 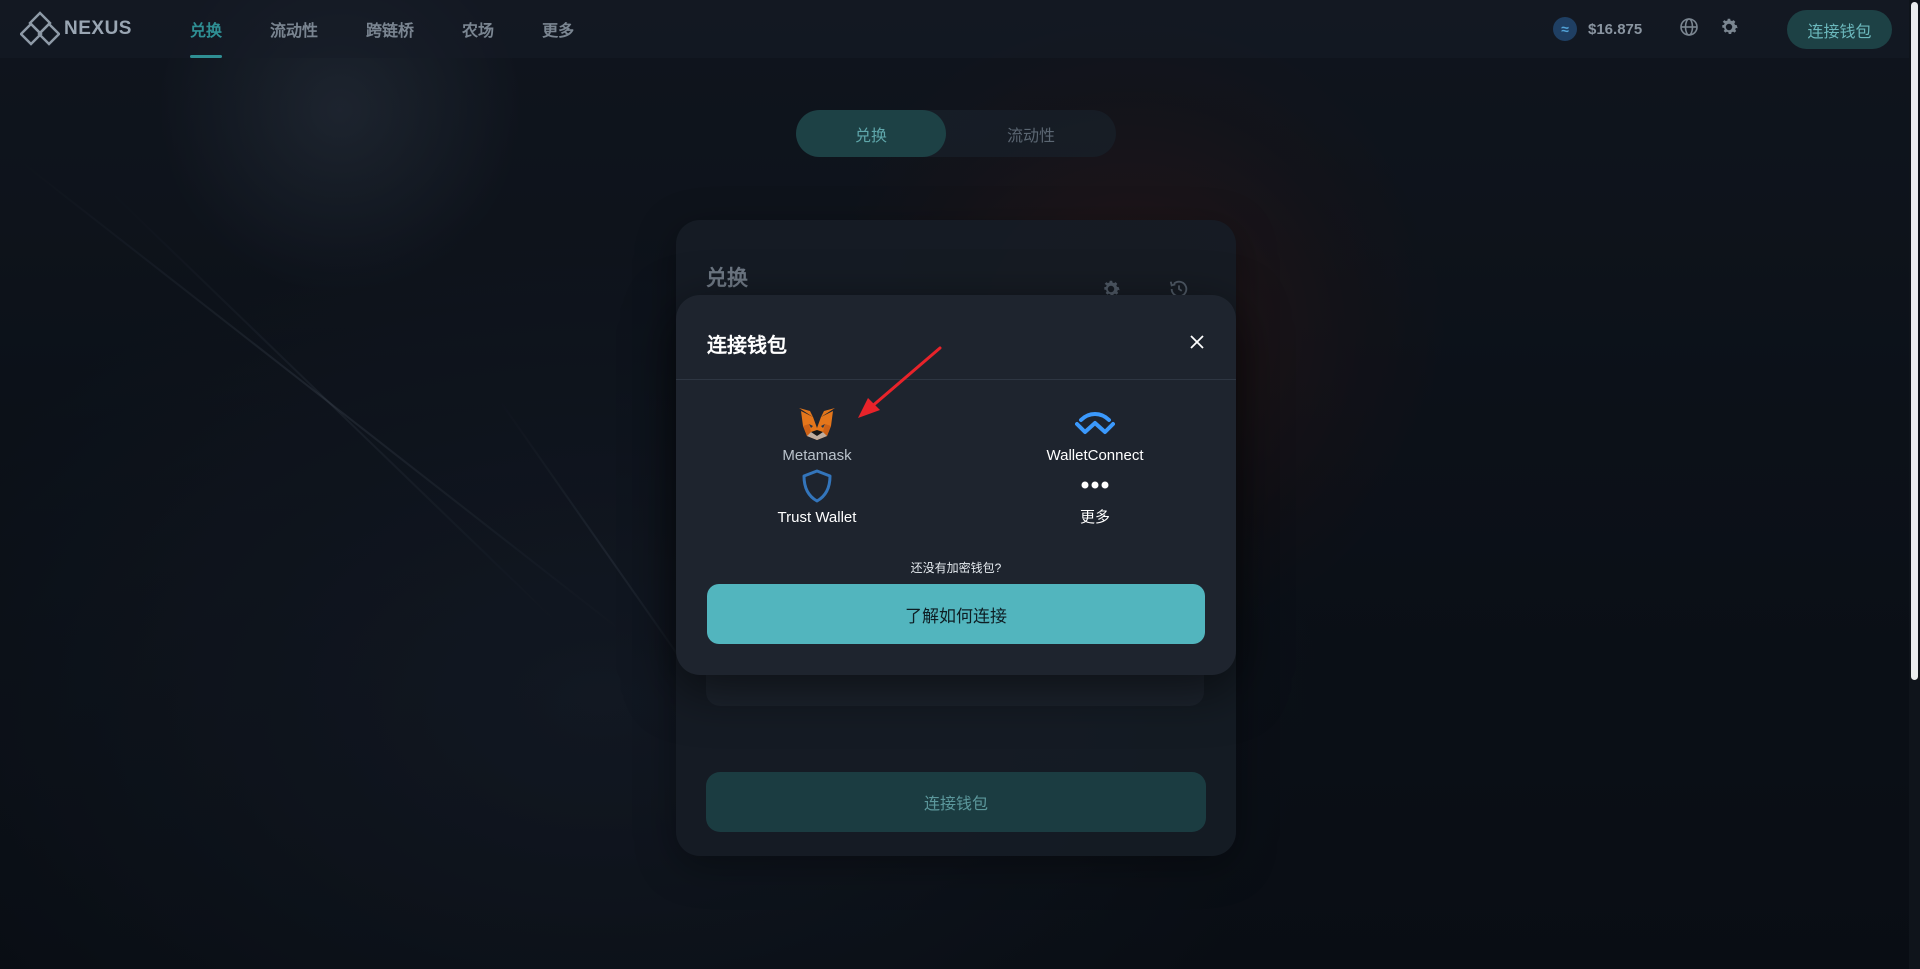 I want to click on wallet-label-walletconnect: WalletConnect, so click(x=1095, y=455).